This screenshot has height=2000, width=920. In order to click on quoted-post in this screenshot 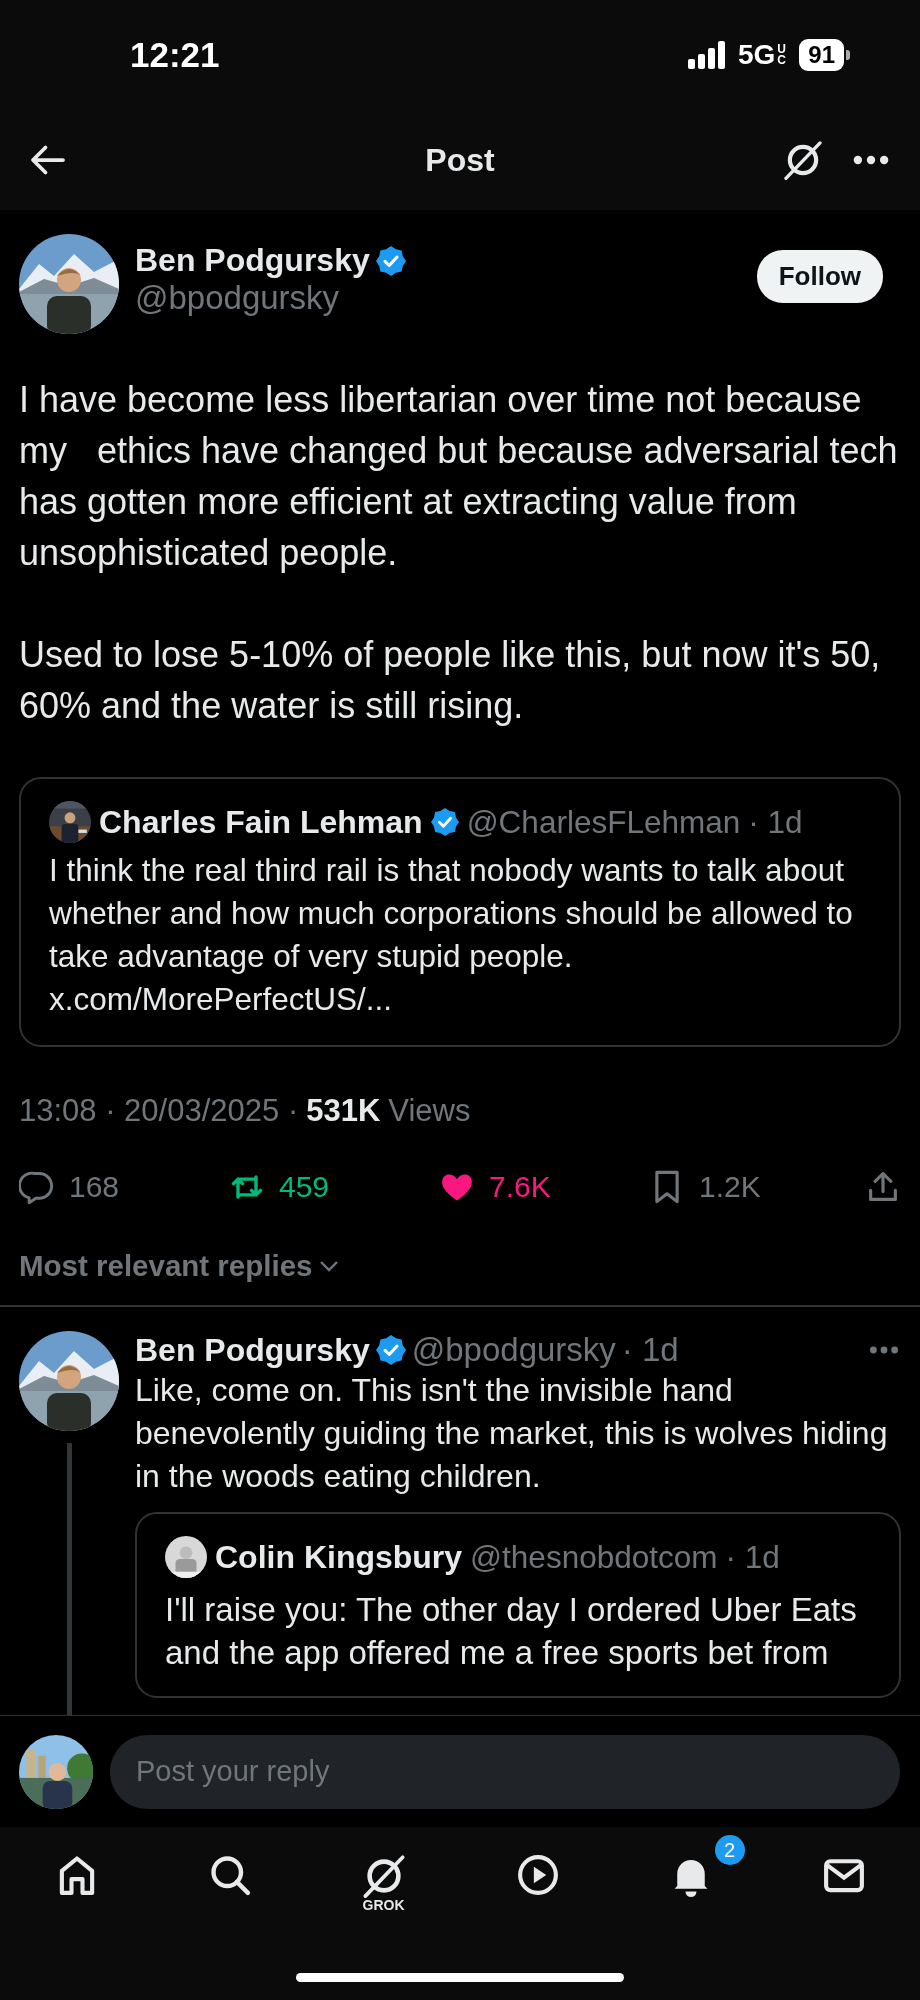, I will do `click(460, 912)`.